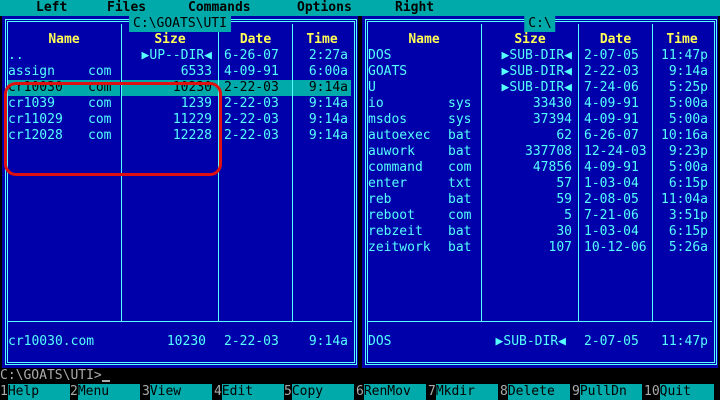  What do you see at coordinates (540, 232) in the screenshot?
I see `file-row: rebzeit bat 30 1-03-04 6:15p` at bounding box center [540, 232].